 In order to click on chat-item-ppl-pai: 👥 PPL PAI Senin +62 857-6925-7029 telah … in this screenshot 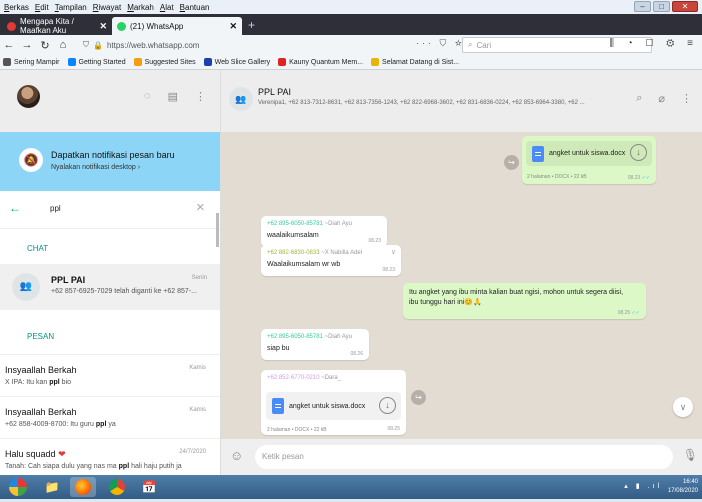, I will do `click(110, 287)`.